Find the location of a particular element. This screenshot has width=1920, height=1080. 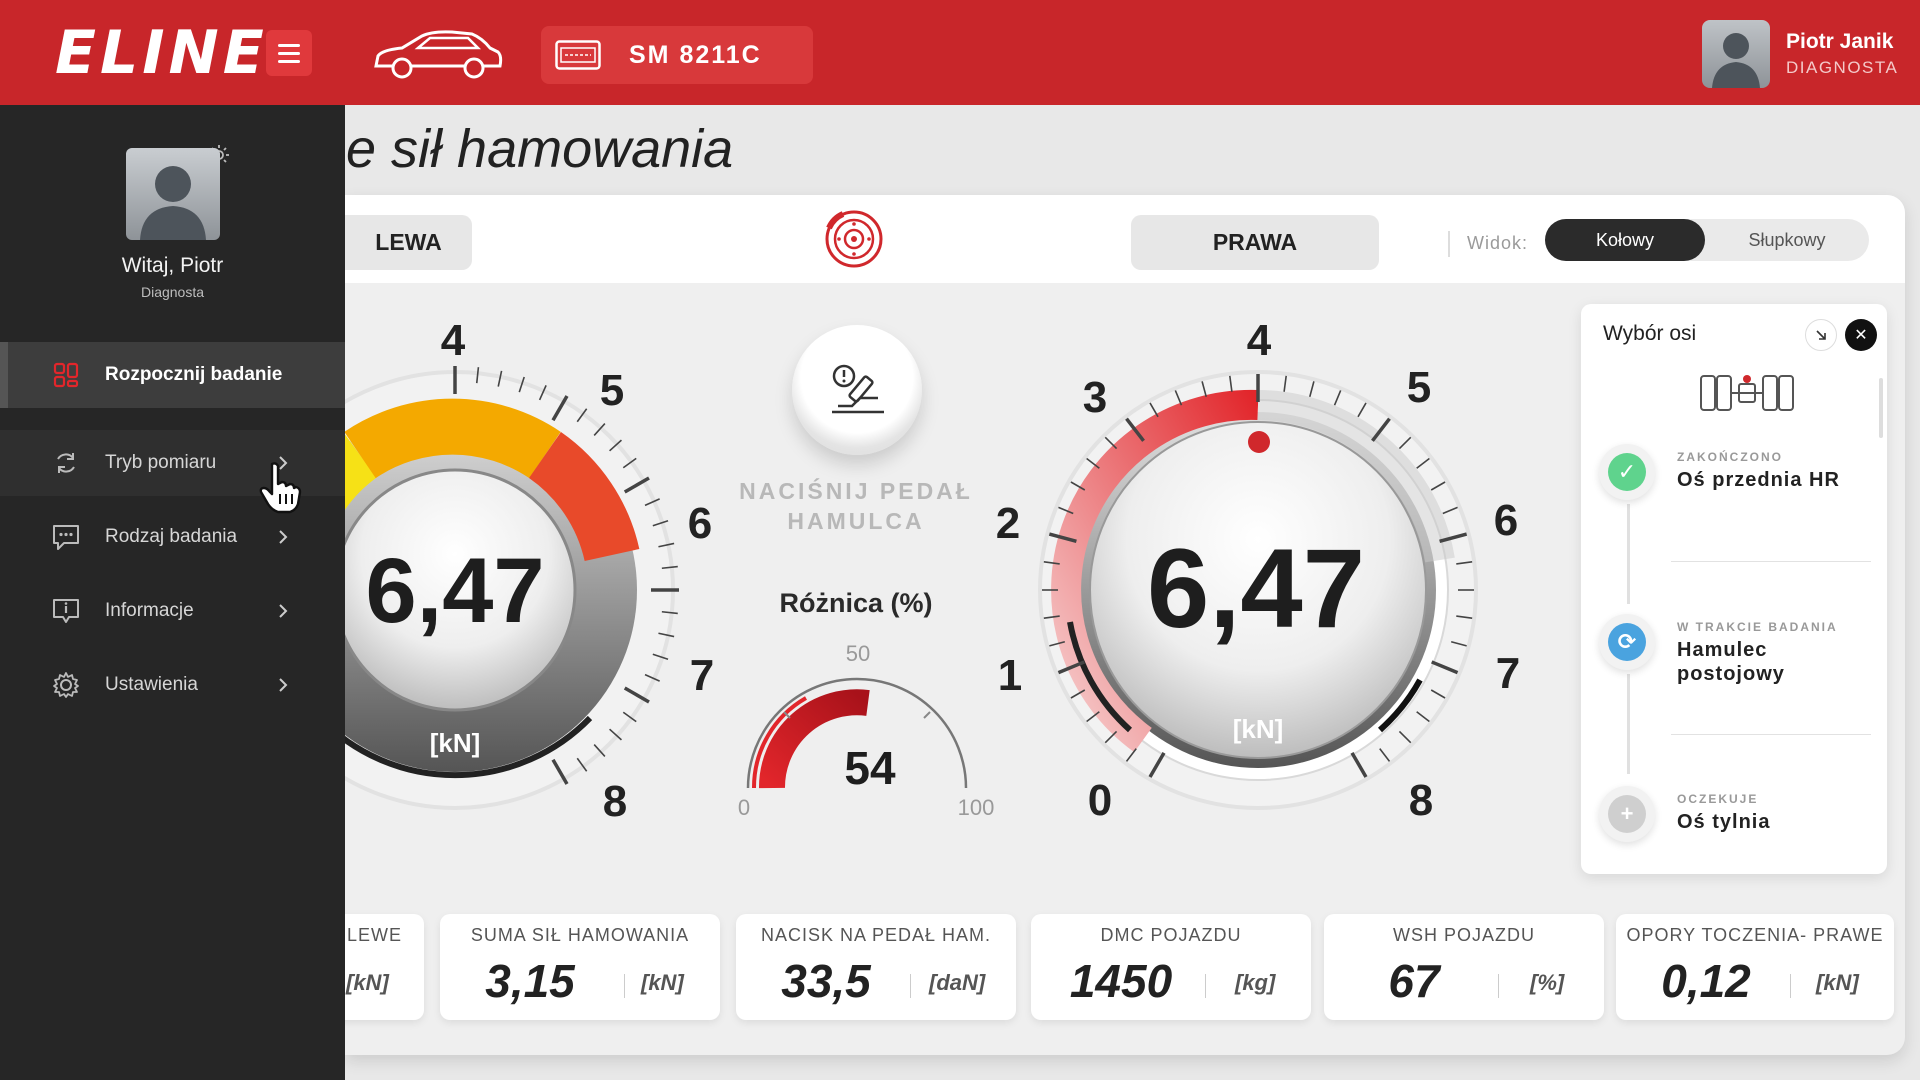

sidebar-item-start-test: Rozpocznij badanie is located at coordinates (172, 375).